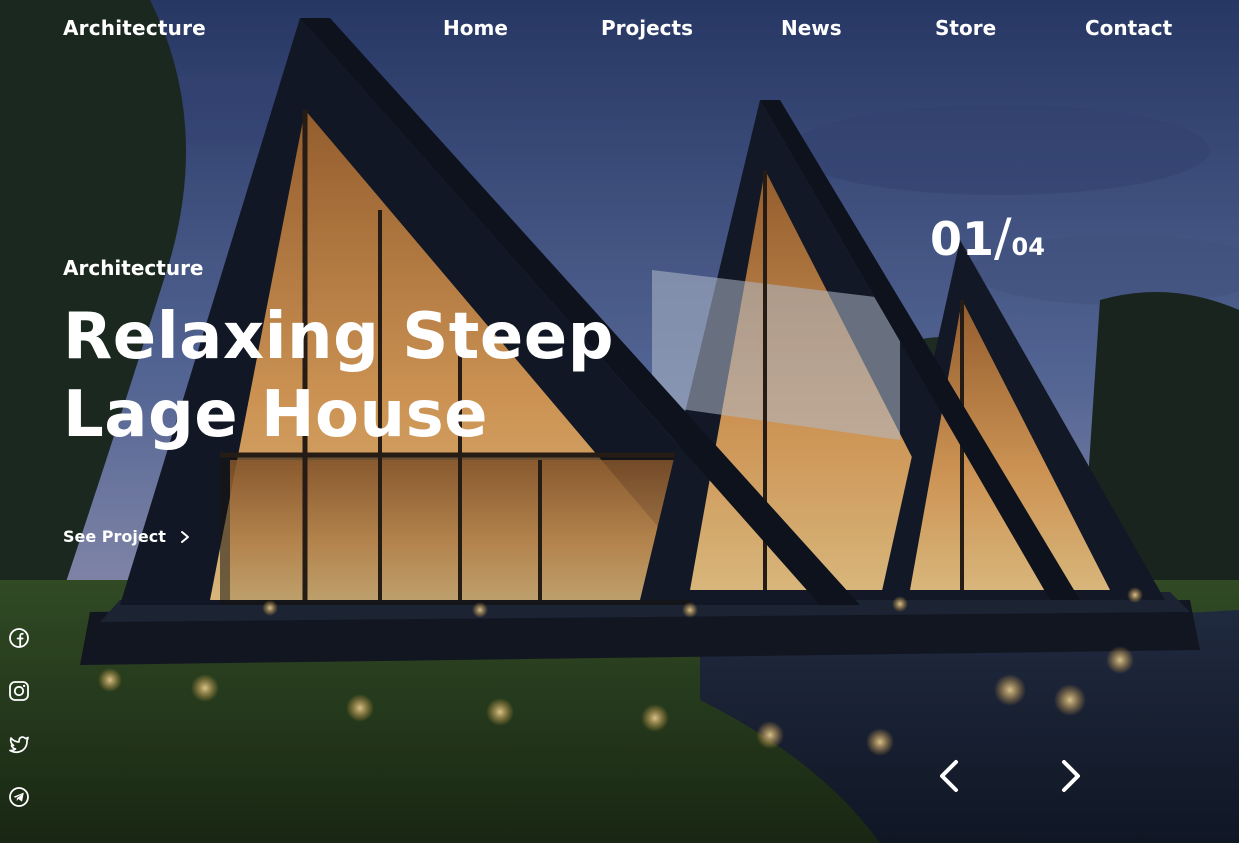  Describe the element at coordinates (19, 691) in the screenshot. I see `instagram-icon` at that location.